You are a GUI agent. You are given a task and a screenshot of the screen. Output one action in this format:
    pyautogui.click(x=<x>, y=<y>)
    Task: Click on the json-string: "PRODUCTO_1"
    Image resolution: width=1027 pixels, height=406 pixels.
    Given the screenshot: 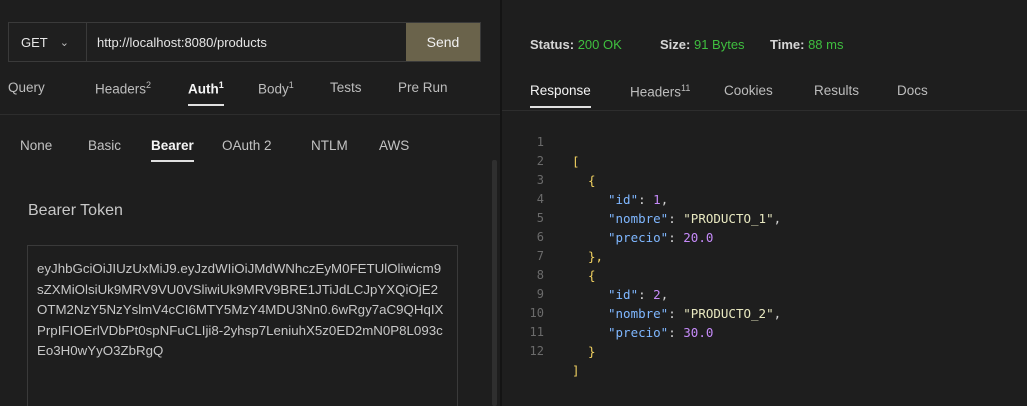 What is the action you would take?
    pyautogui.click(x=728, y=218)
    